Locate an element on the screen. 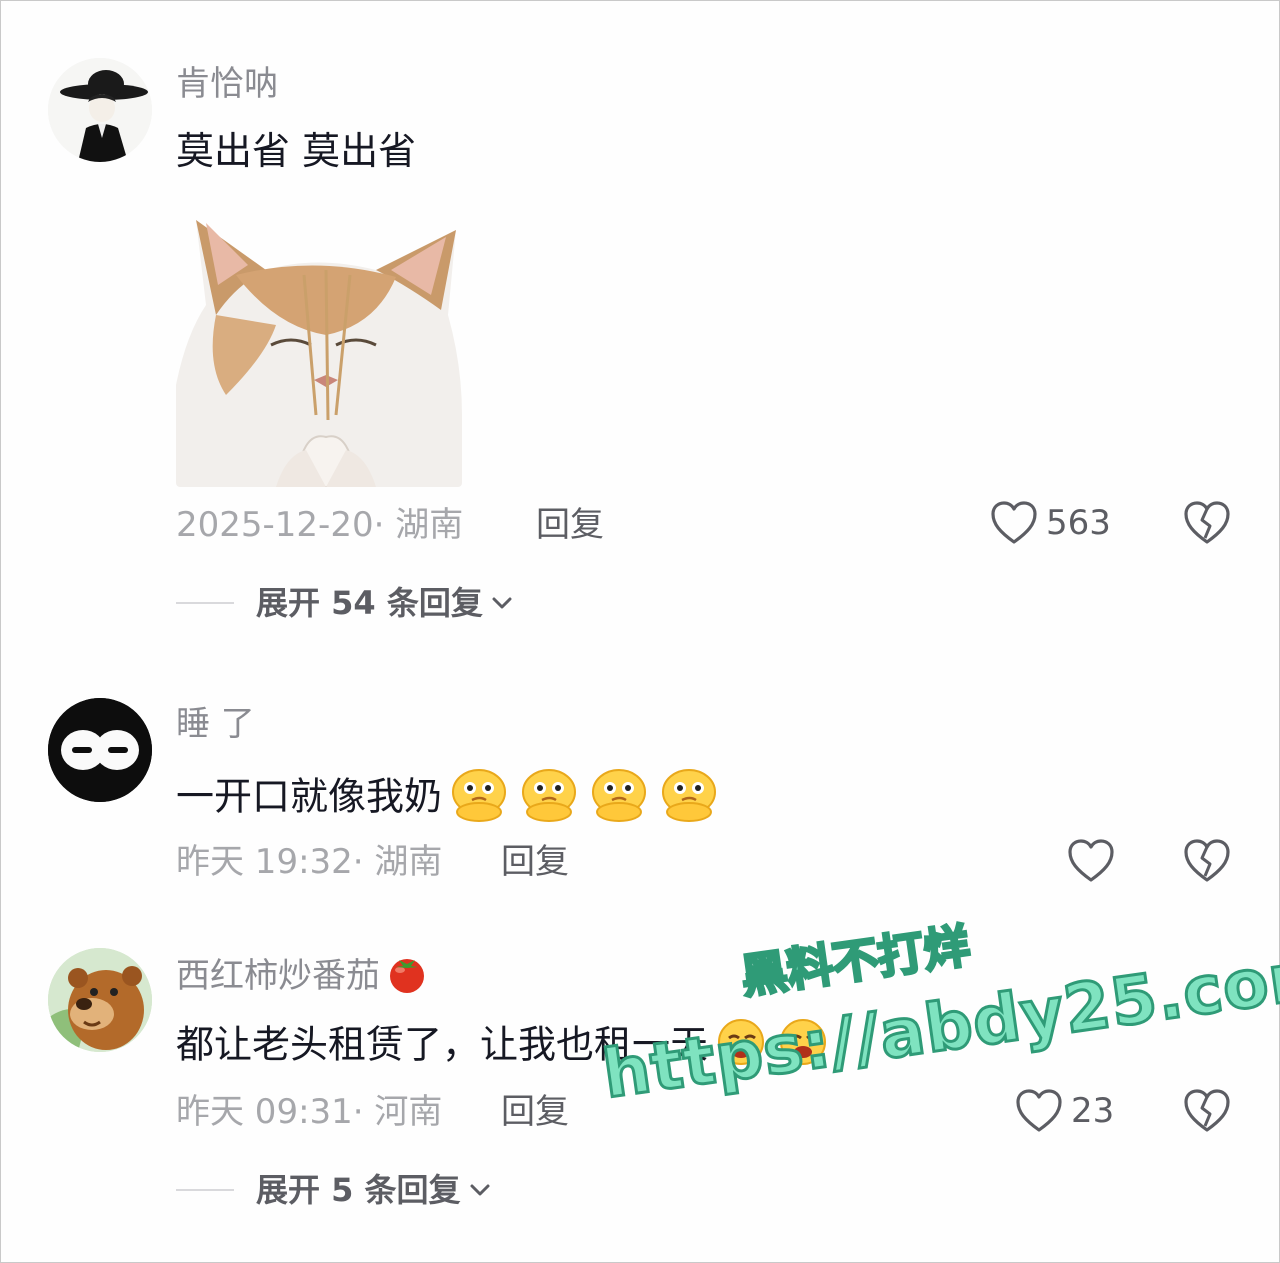 This screenshot has width=1280, height=1263. username: 西红柿炒番茄 is located at coordinates (303, 977).